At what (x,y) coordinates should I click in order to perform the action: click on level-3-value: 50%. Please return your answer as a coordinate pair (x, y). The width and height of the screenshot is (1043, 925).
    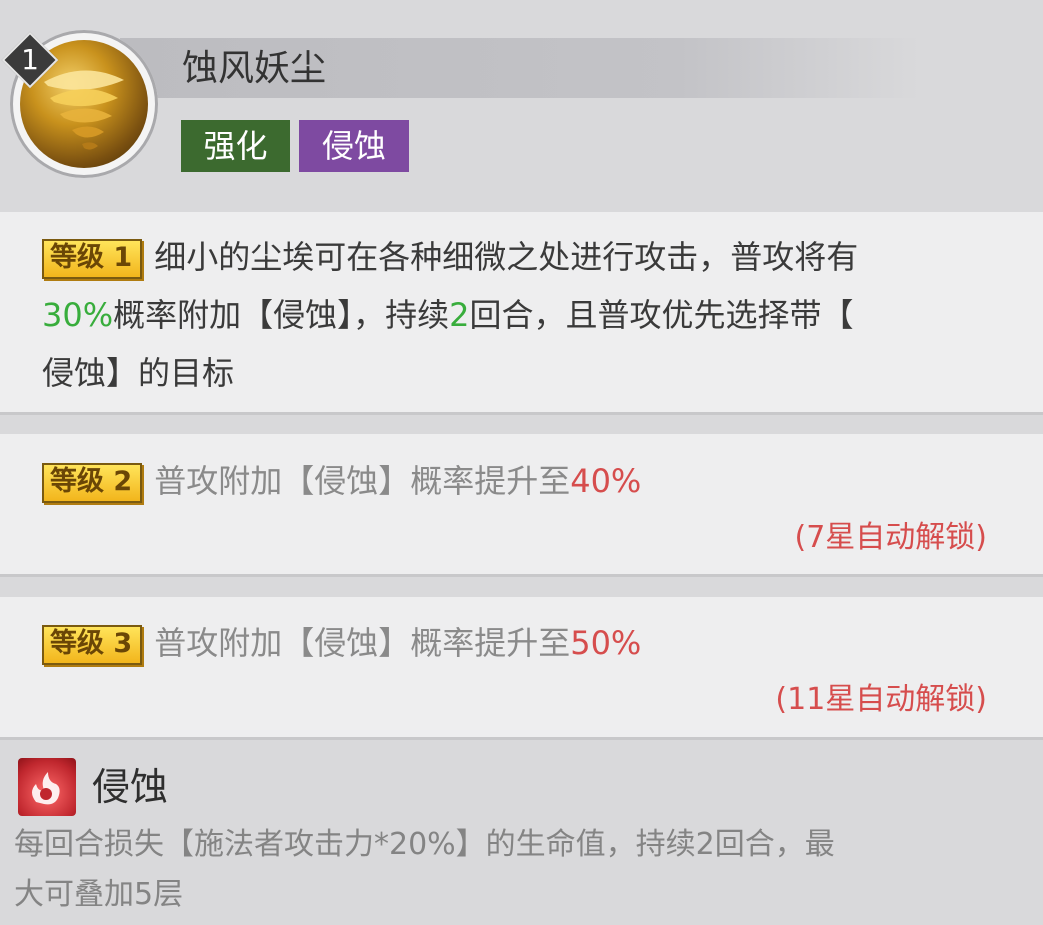
    Looking at the image, I should click on (606, 643).